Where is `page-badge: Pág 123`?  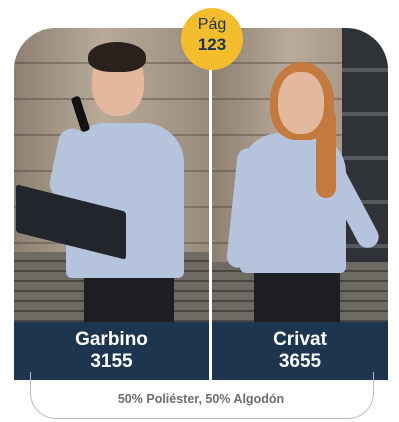
page-badge: Pág 123 is located at coordinates (212, 39).